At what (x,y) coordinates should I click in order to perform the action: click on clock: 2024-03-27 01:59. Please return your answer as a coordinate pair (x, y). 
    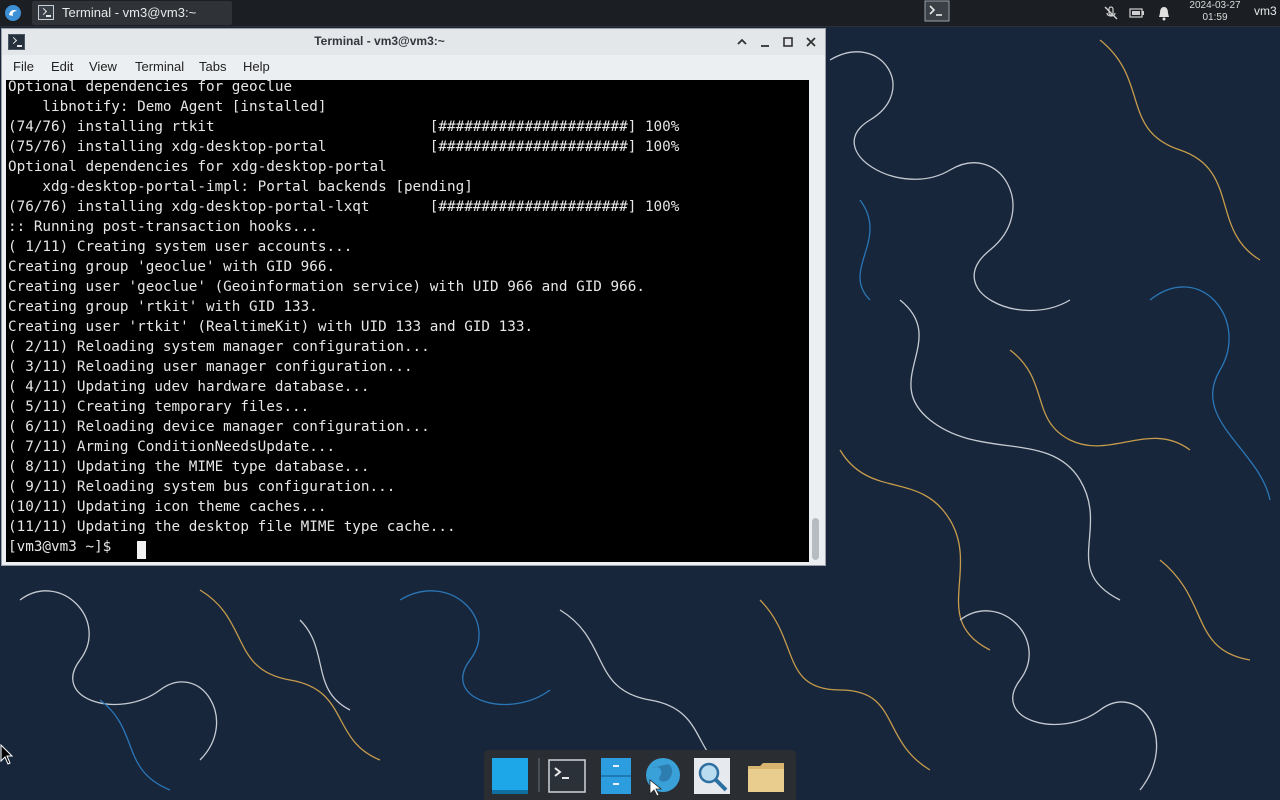
    Looking at the image, I should click on (1215, 12).